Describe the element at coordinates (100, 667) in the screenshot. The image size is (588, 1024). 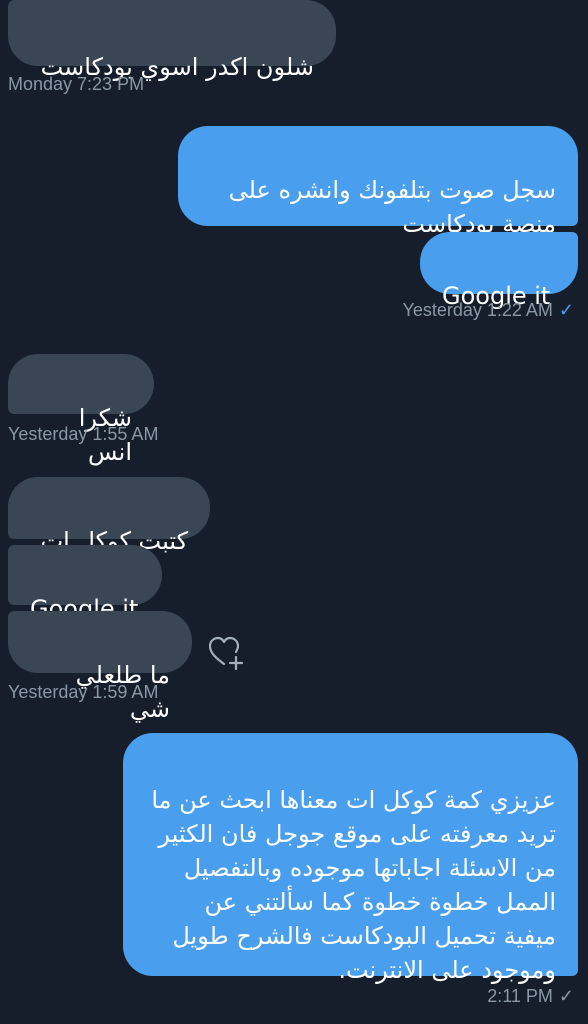
I see `incoming-message-bubble: ما طلعلي شي` at that location.